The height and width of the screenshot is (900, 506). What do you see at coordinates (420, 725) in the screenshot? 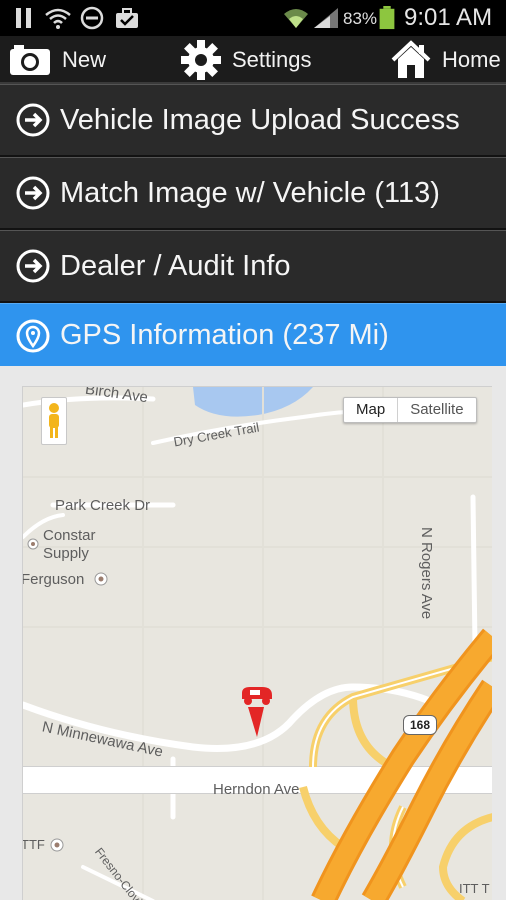
I see `route-168-shield: 168` at bounding box center [420, 725].